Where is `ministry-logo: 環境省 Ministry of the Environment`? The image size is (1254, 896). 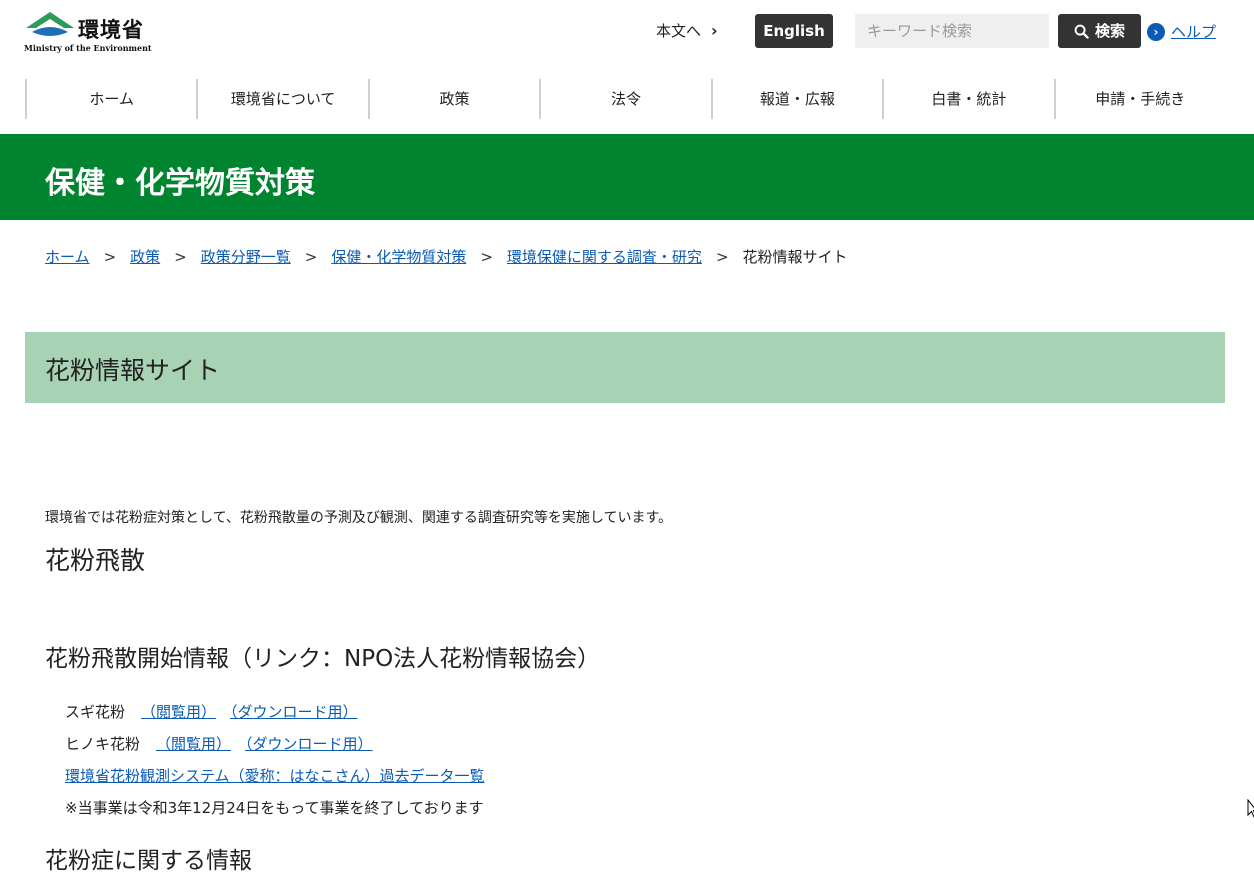 ministry-logo: 環境省 Ministry of the Environment is located at coordinates (94, 32).